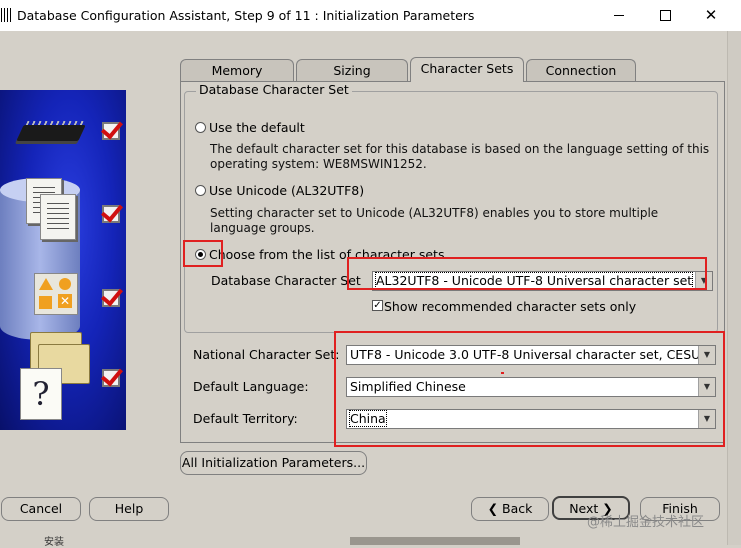  What do you see at coordinates (41, 509) in the screenshot?
I see `cancel-button: Cancel` at bounding box center [41, 509].